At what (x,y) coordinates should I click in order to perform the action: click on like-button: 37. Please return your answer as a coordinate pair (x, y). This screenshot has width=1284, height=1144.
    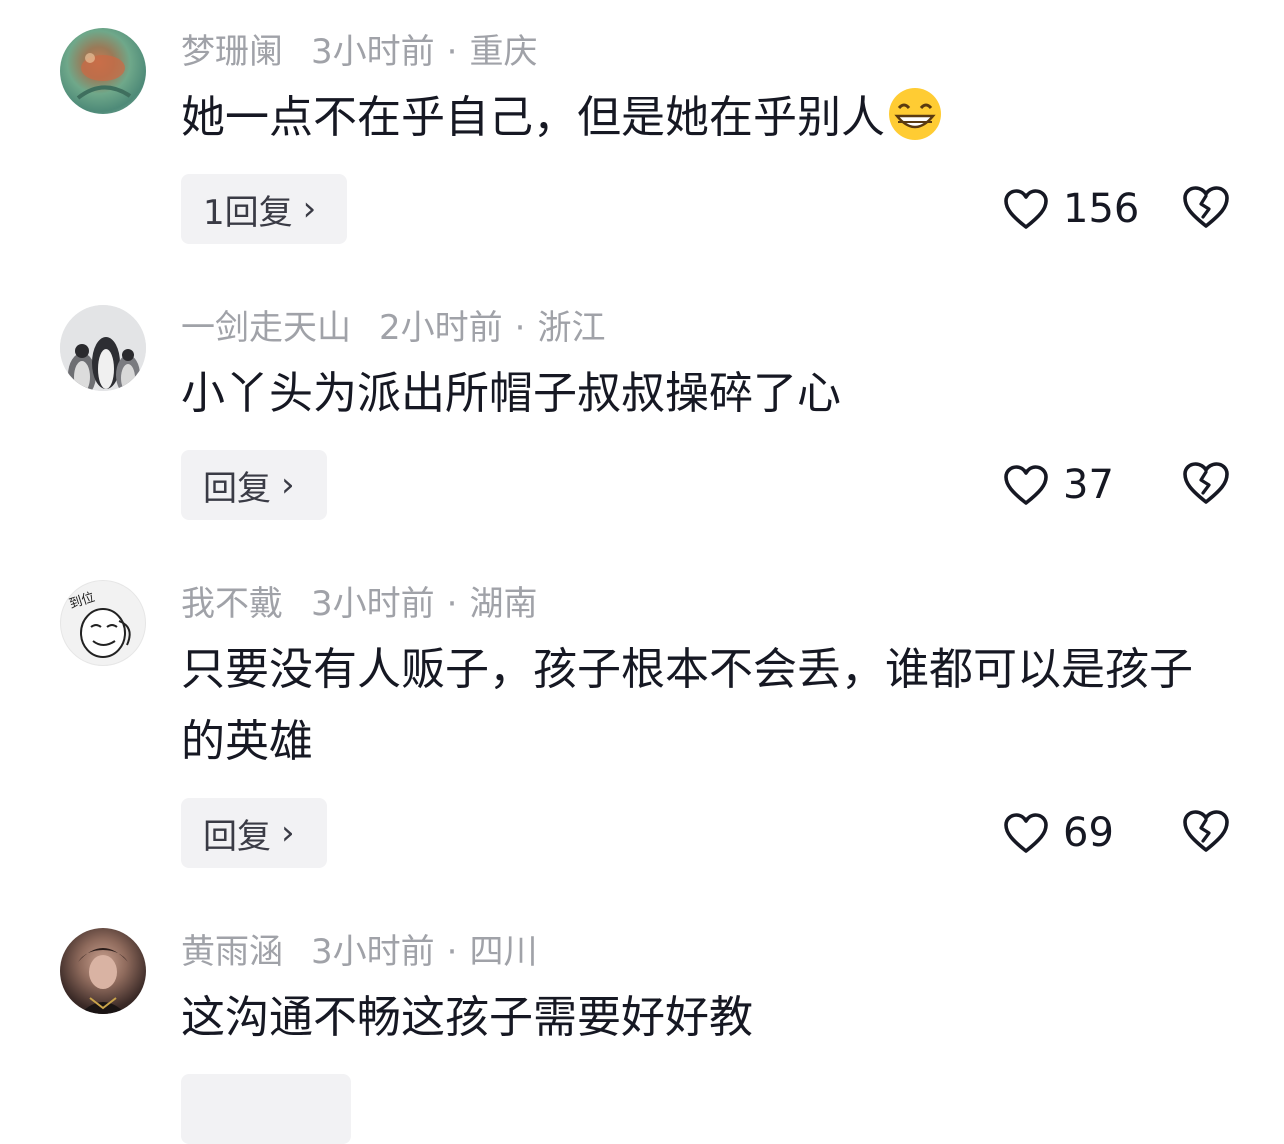
    Looking at the image, I should click on (1058, 485).